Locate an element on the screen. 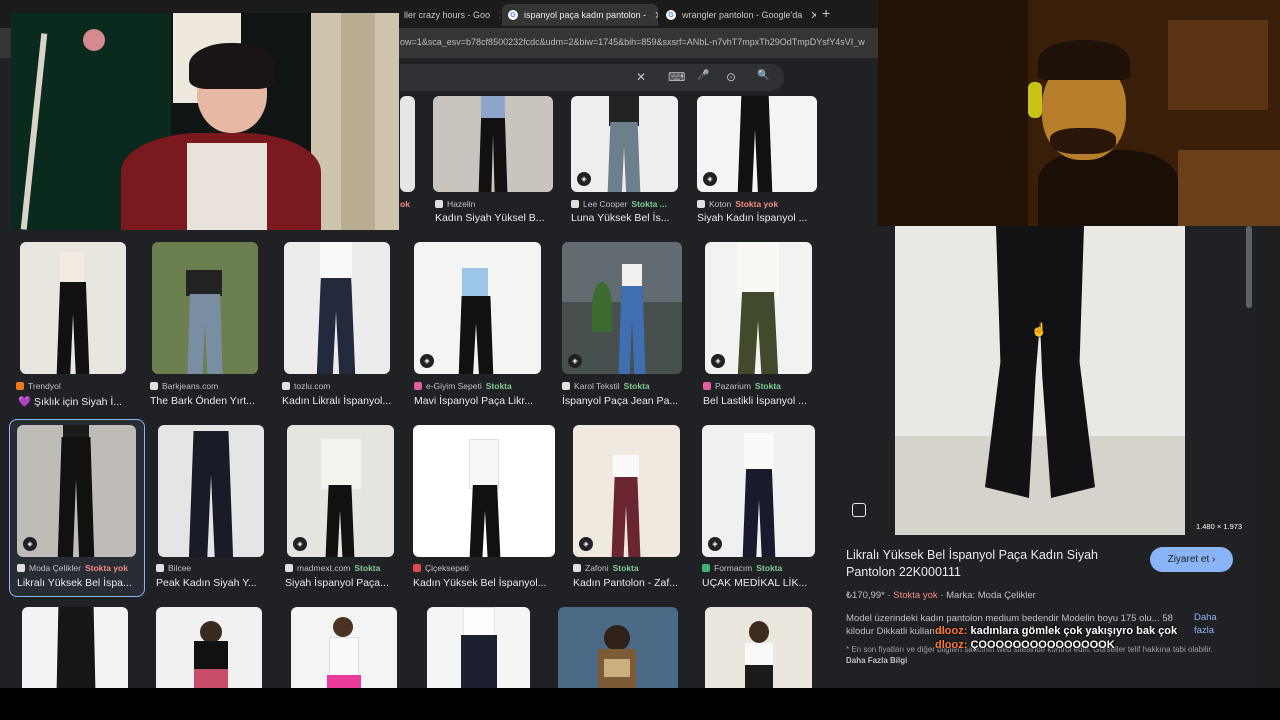  chat-message: dlooz: ÇOOOOOOOOOOOOOOOK is located at coordinates (1025, 645).